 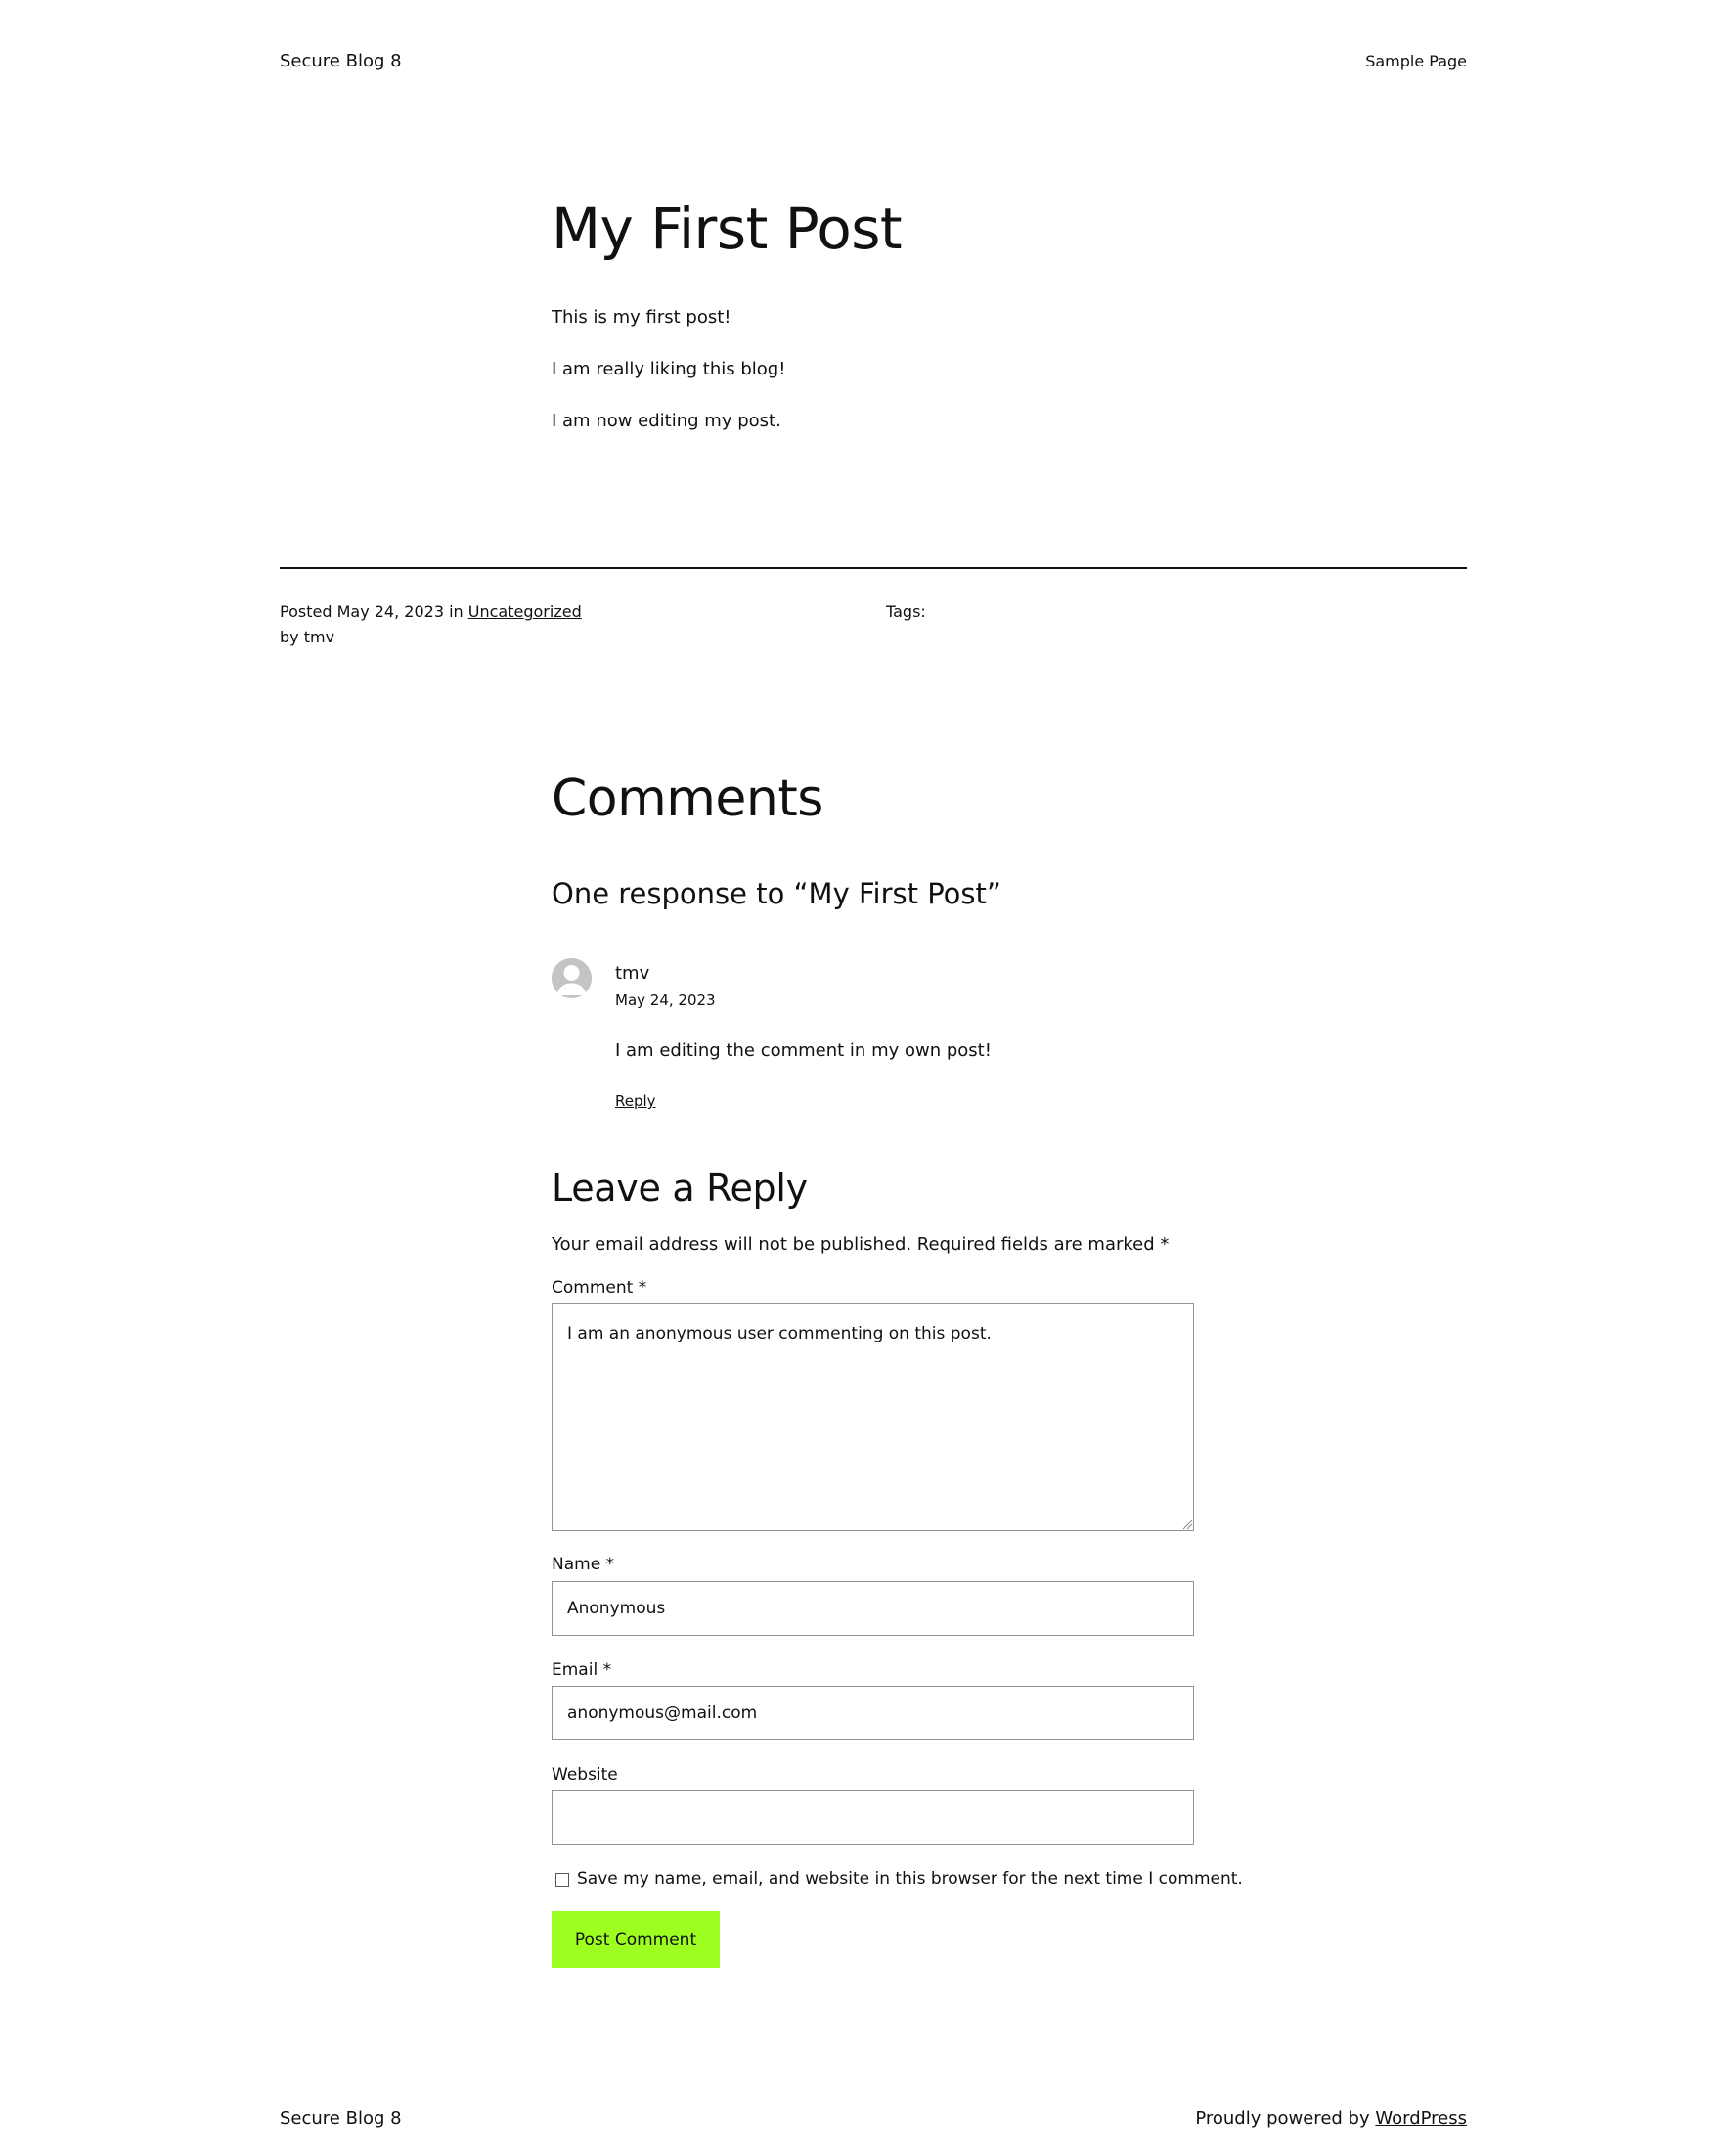 I want to click on posted-prefix: Posted, so click(x=306, y=611).